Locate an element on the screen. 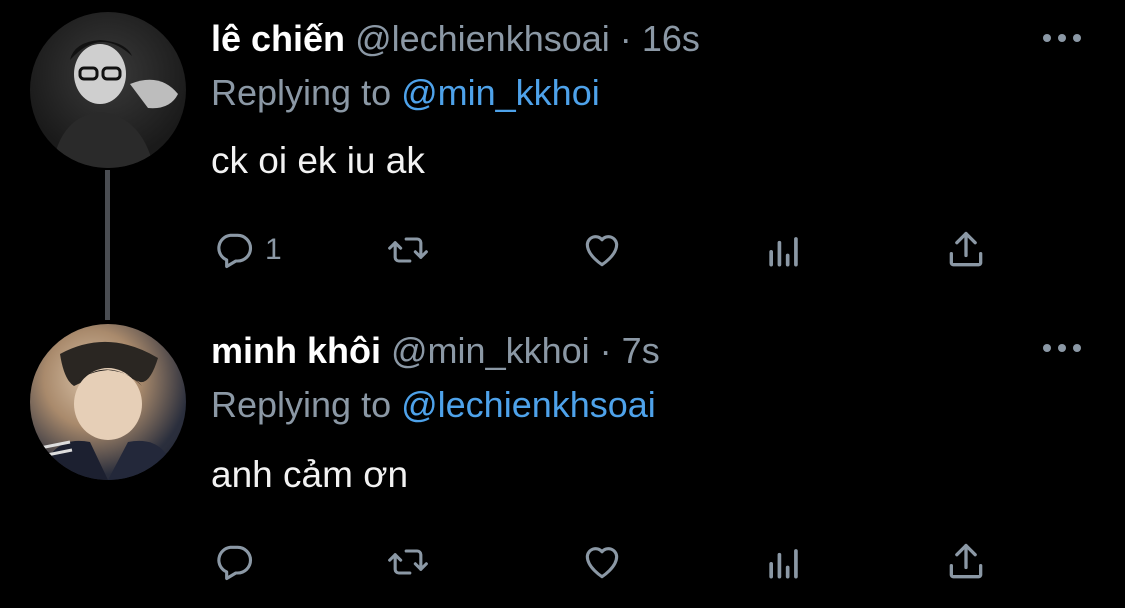 This screenshot has width=1125, height=608. timestamp: 16s is located at coordinates (671, 38).